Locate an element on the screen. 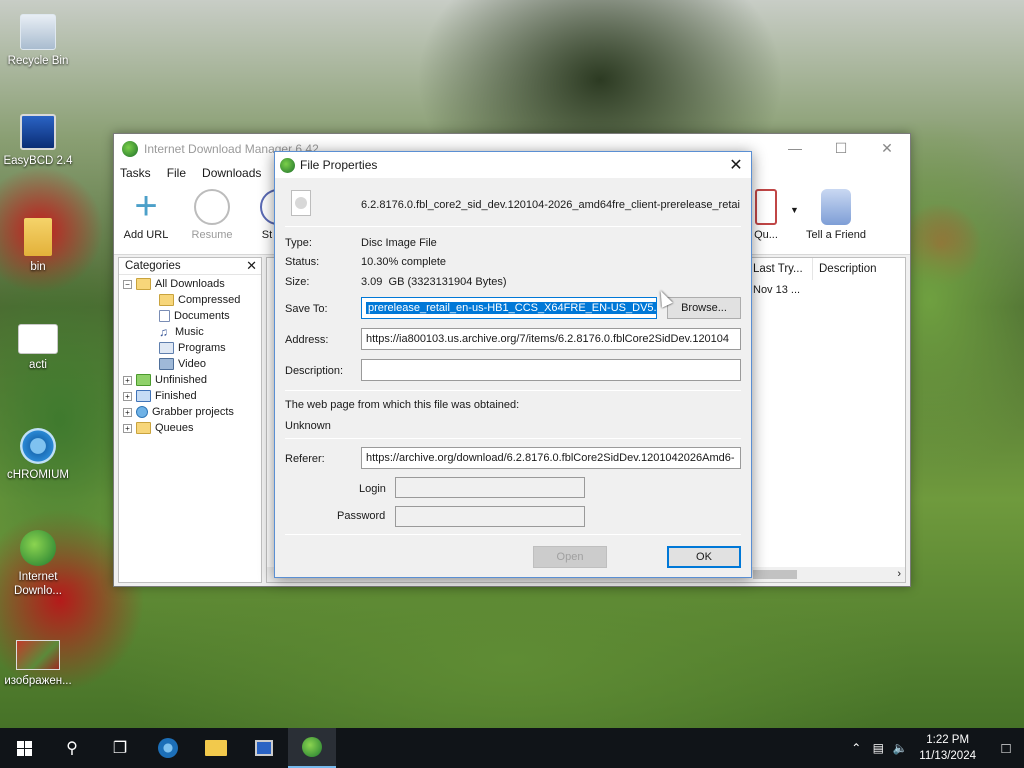 This screenshot has height=768, width=1024. column-description: Description is located at coordinates (860, 269).